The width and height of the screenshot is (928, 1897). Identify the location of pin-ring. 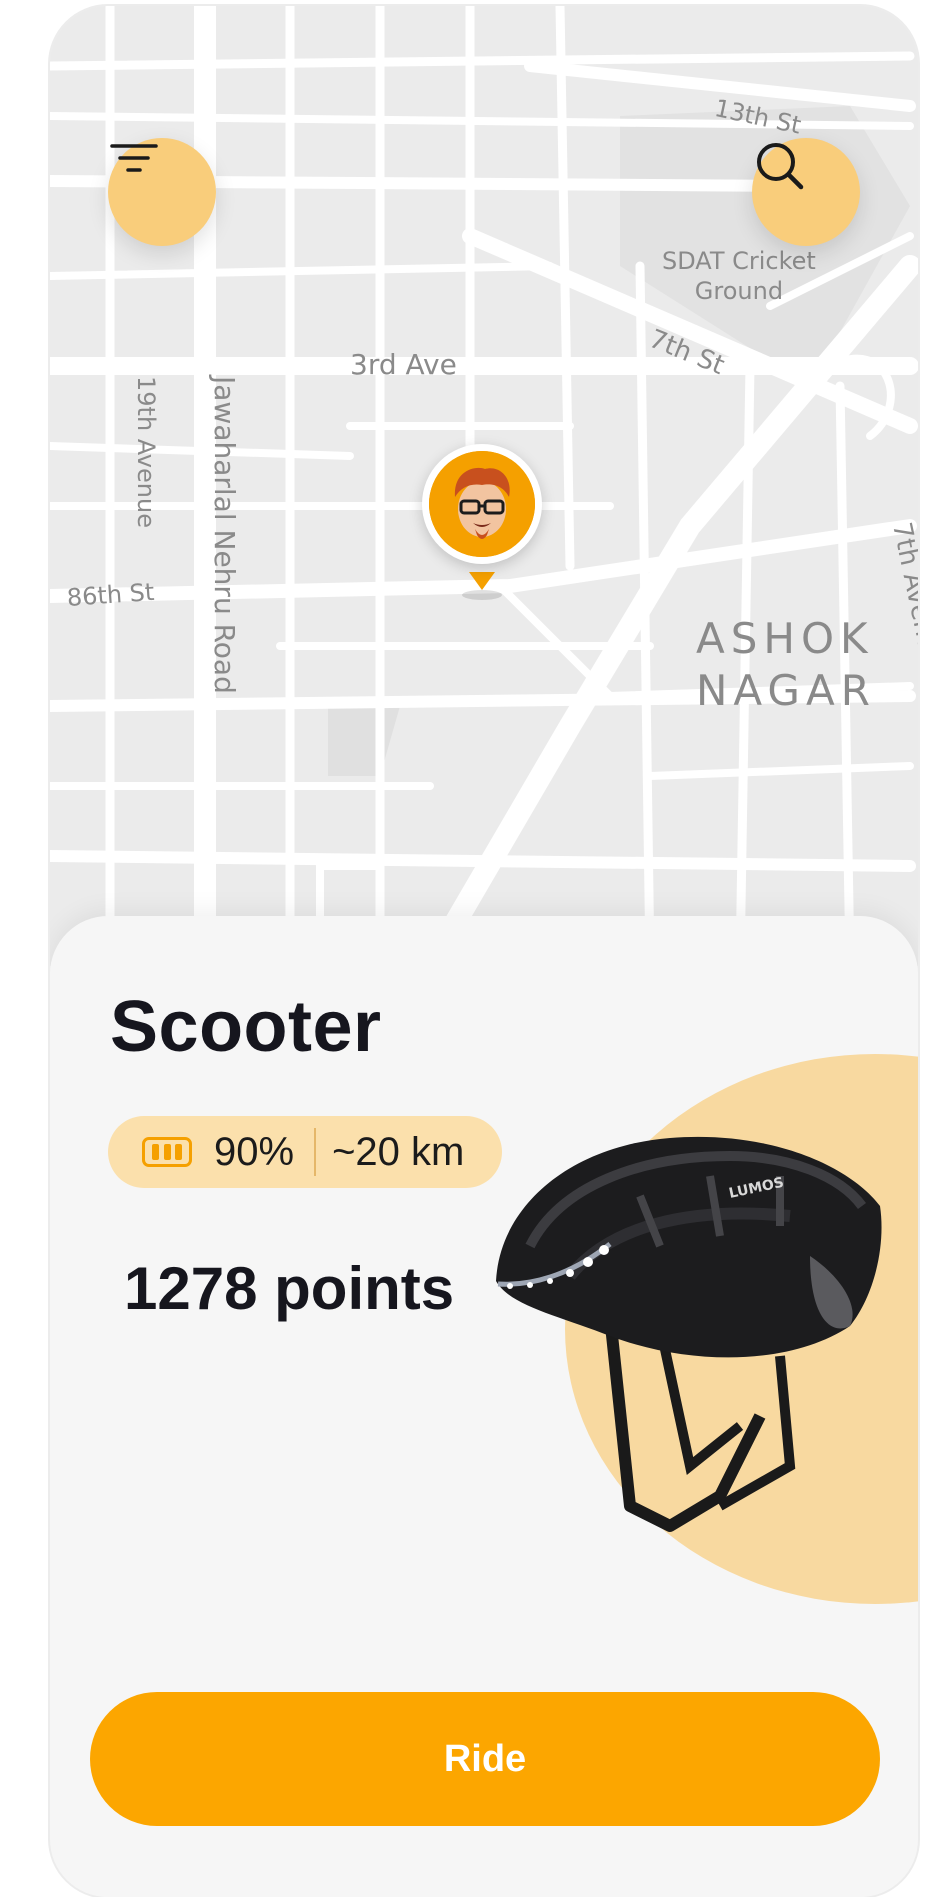
(482, 504).